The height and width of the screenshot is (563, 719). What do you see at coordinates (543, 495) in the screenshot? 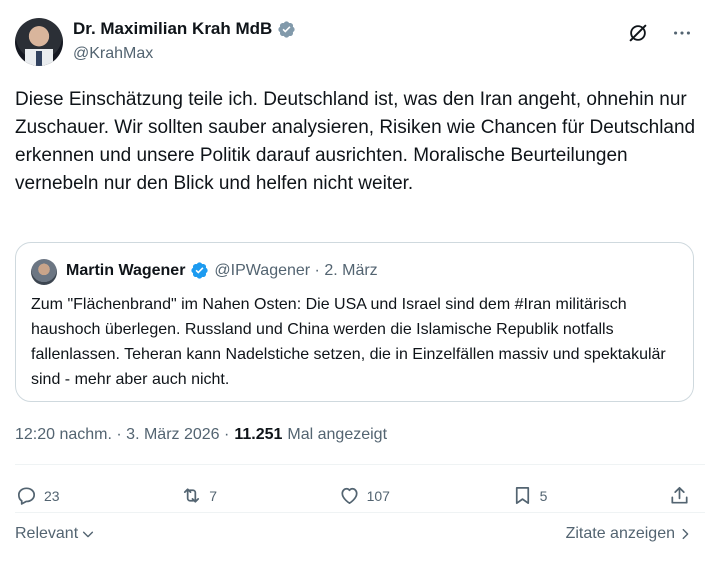
I see `bookmark-count: 5` at bounding box center [543, 495].